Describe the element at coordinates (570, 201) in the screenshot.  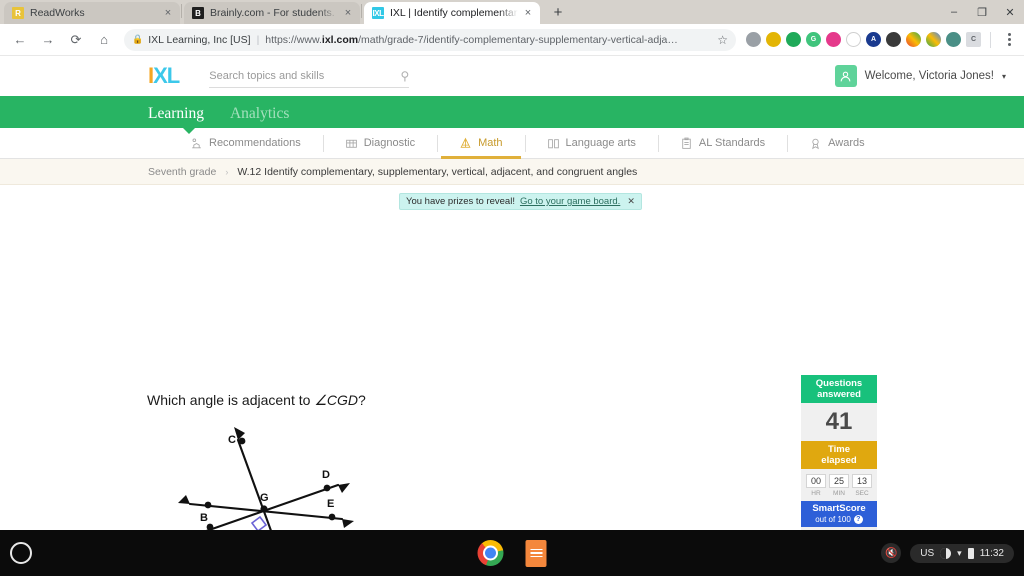
I see `game-board-link: Go to your game board.` at that location.